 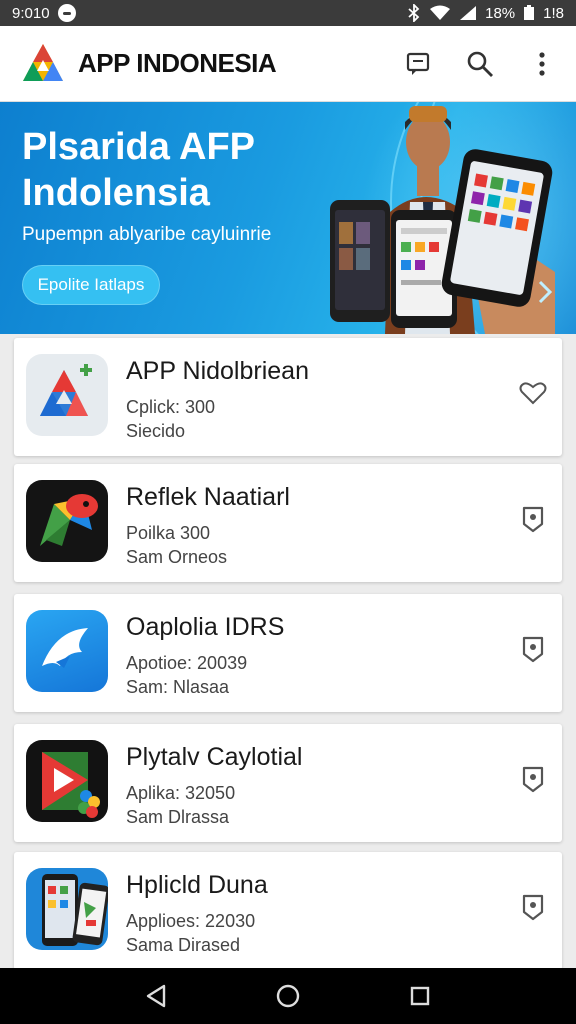 I want to click on hero-person-with-phones-image, so click(x=442, y=220).